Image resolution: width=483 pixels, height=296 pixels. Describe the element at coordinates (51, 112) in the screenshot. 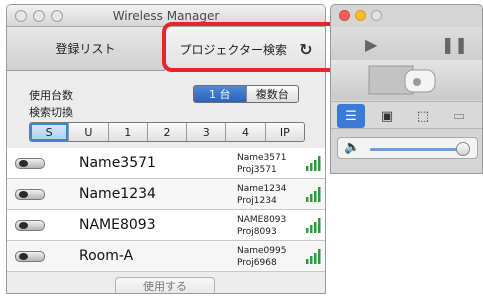

I see `switch-label: 検索切換` at that location.